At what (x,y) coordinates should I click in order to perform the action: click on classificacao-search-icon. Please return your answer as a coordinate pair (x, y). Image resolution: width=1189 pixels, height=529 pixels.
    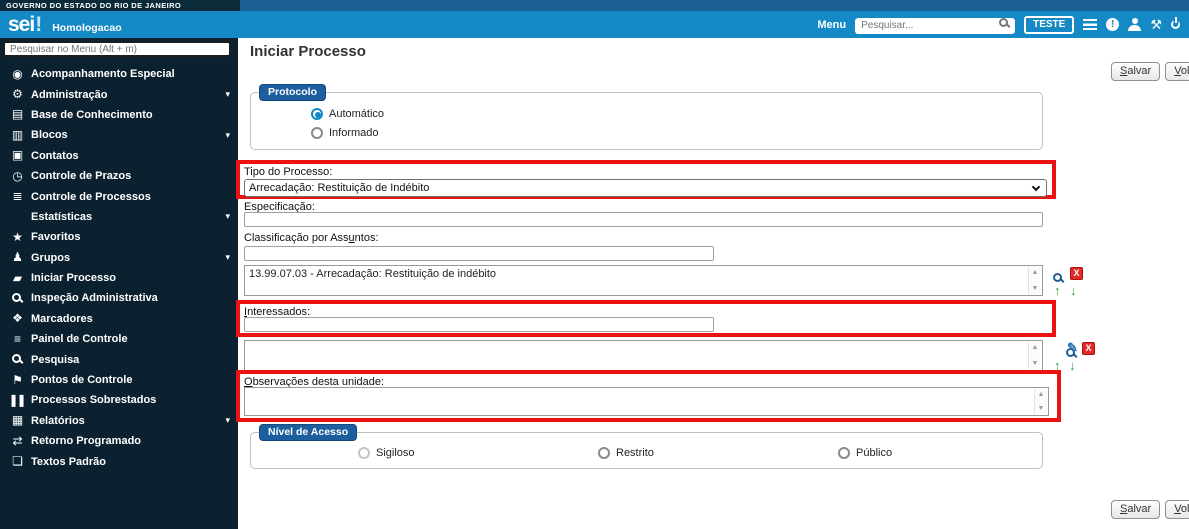
    Looking at the image, I should click on (1057, 277).